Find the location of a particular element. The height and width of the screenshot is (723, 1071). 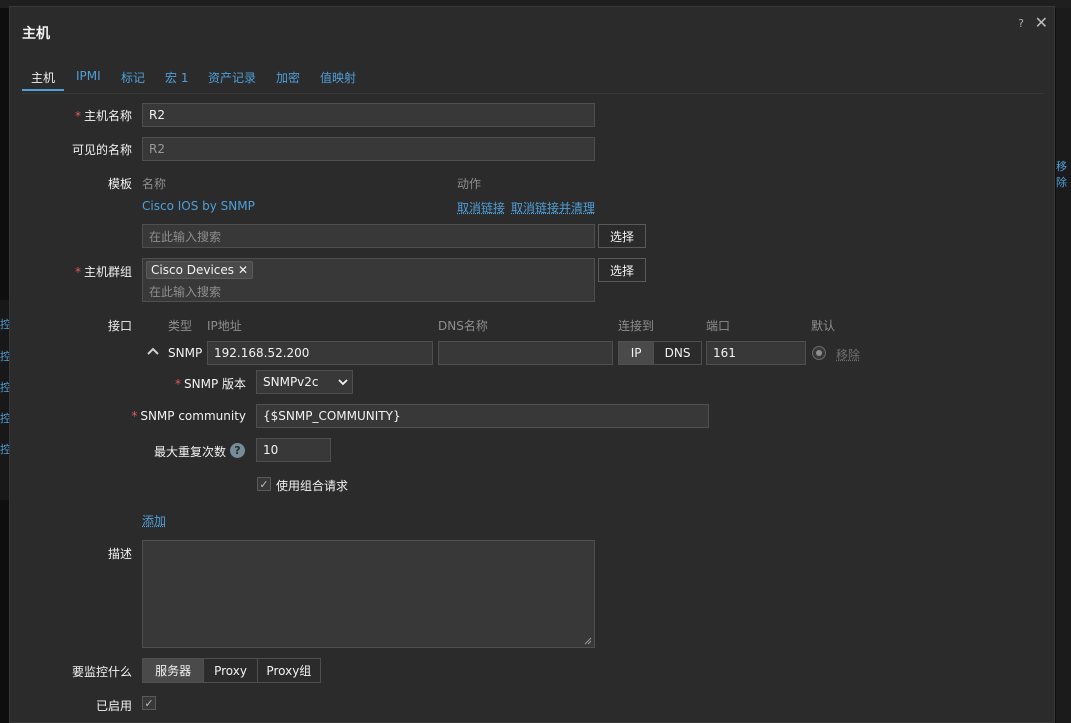

bulk-requests-checkbox: ✓ is located at coordinates (264, 484).